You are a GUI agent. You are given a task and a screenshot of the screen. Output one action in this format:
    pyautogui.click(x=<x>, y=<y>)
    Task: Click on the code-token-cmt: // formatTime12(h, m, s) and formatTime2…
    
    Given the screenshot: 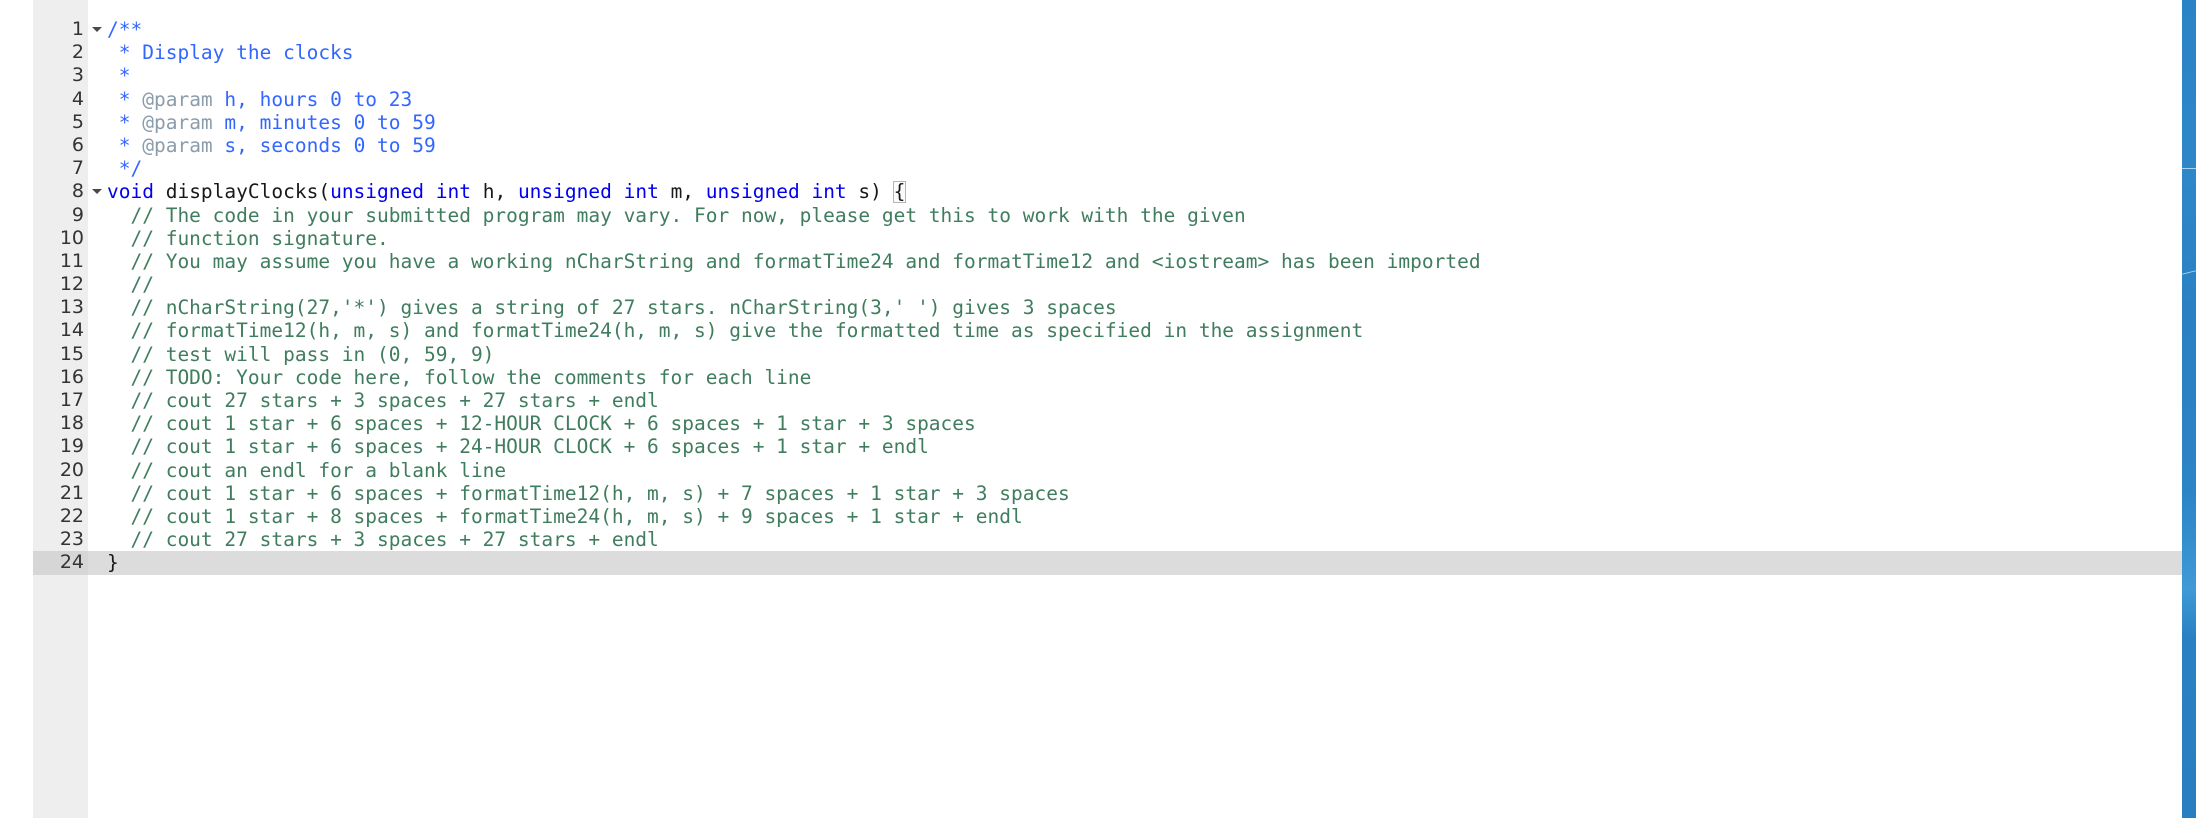 What is the action you would take?
    pyautogui.click(x=747, y=331)
    